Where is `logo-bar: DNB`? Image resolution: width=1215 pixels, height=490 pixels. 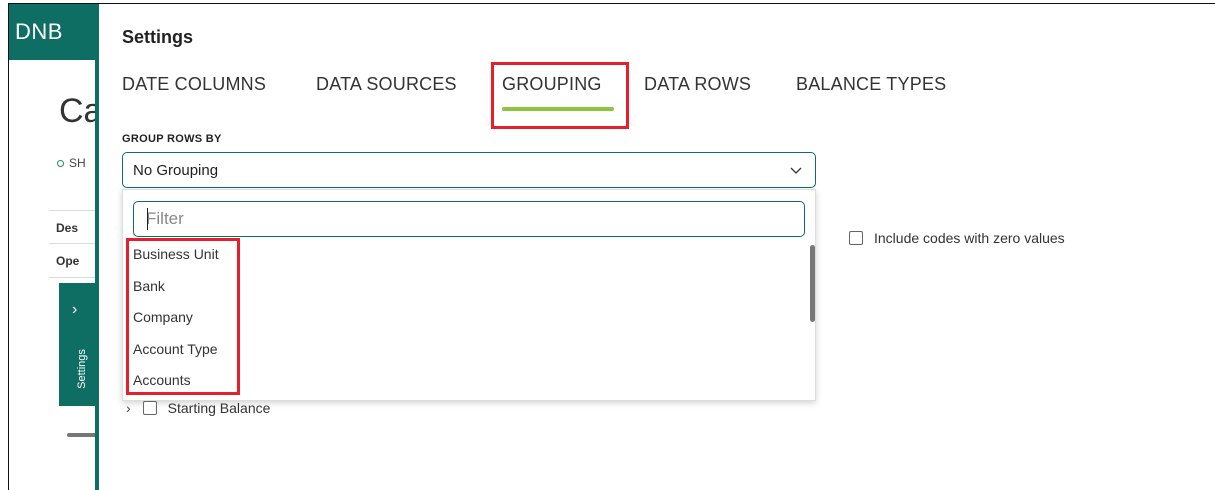 logo-bar: DNB is located at coordinates (52, 32).